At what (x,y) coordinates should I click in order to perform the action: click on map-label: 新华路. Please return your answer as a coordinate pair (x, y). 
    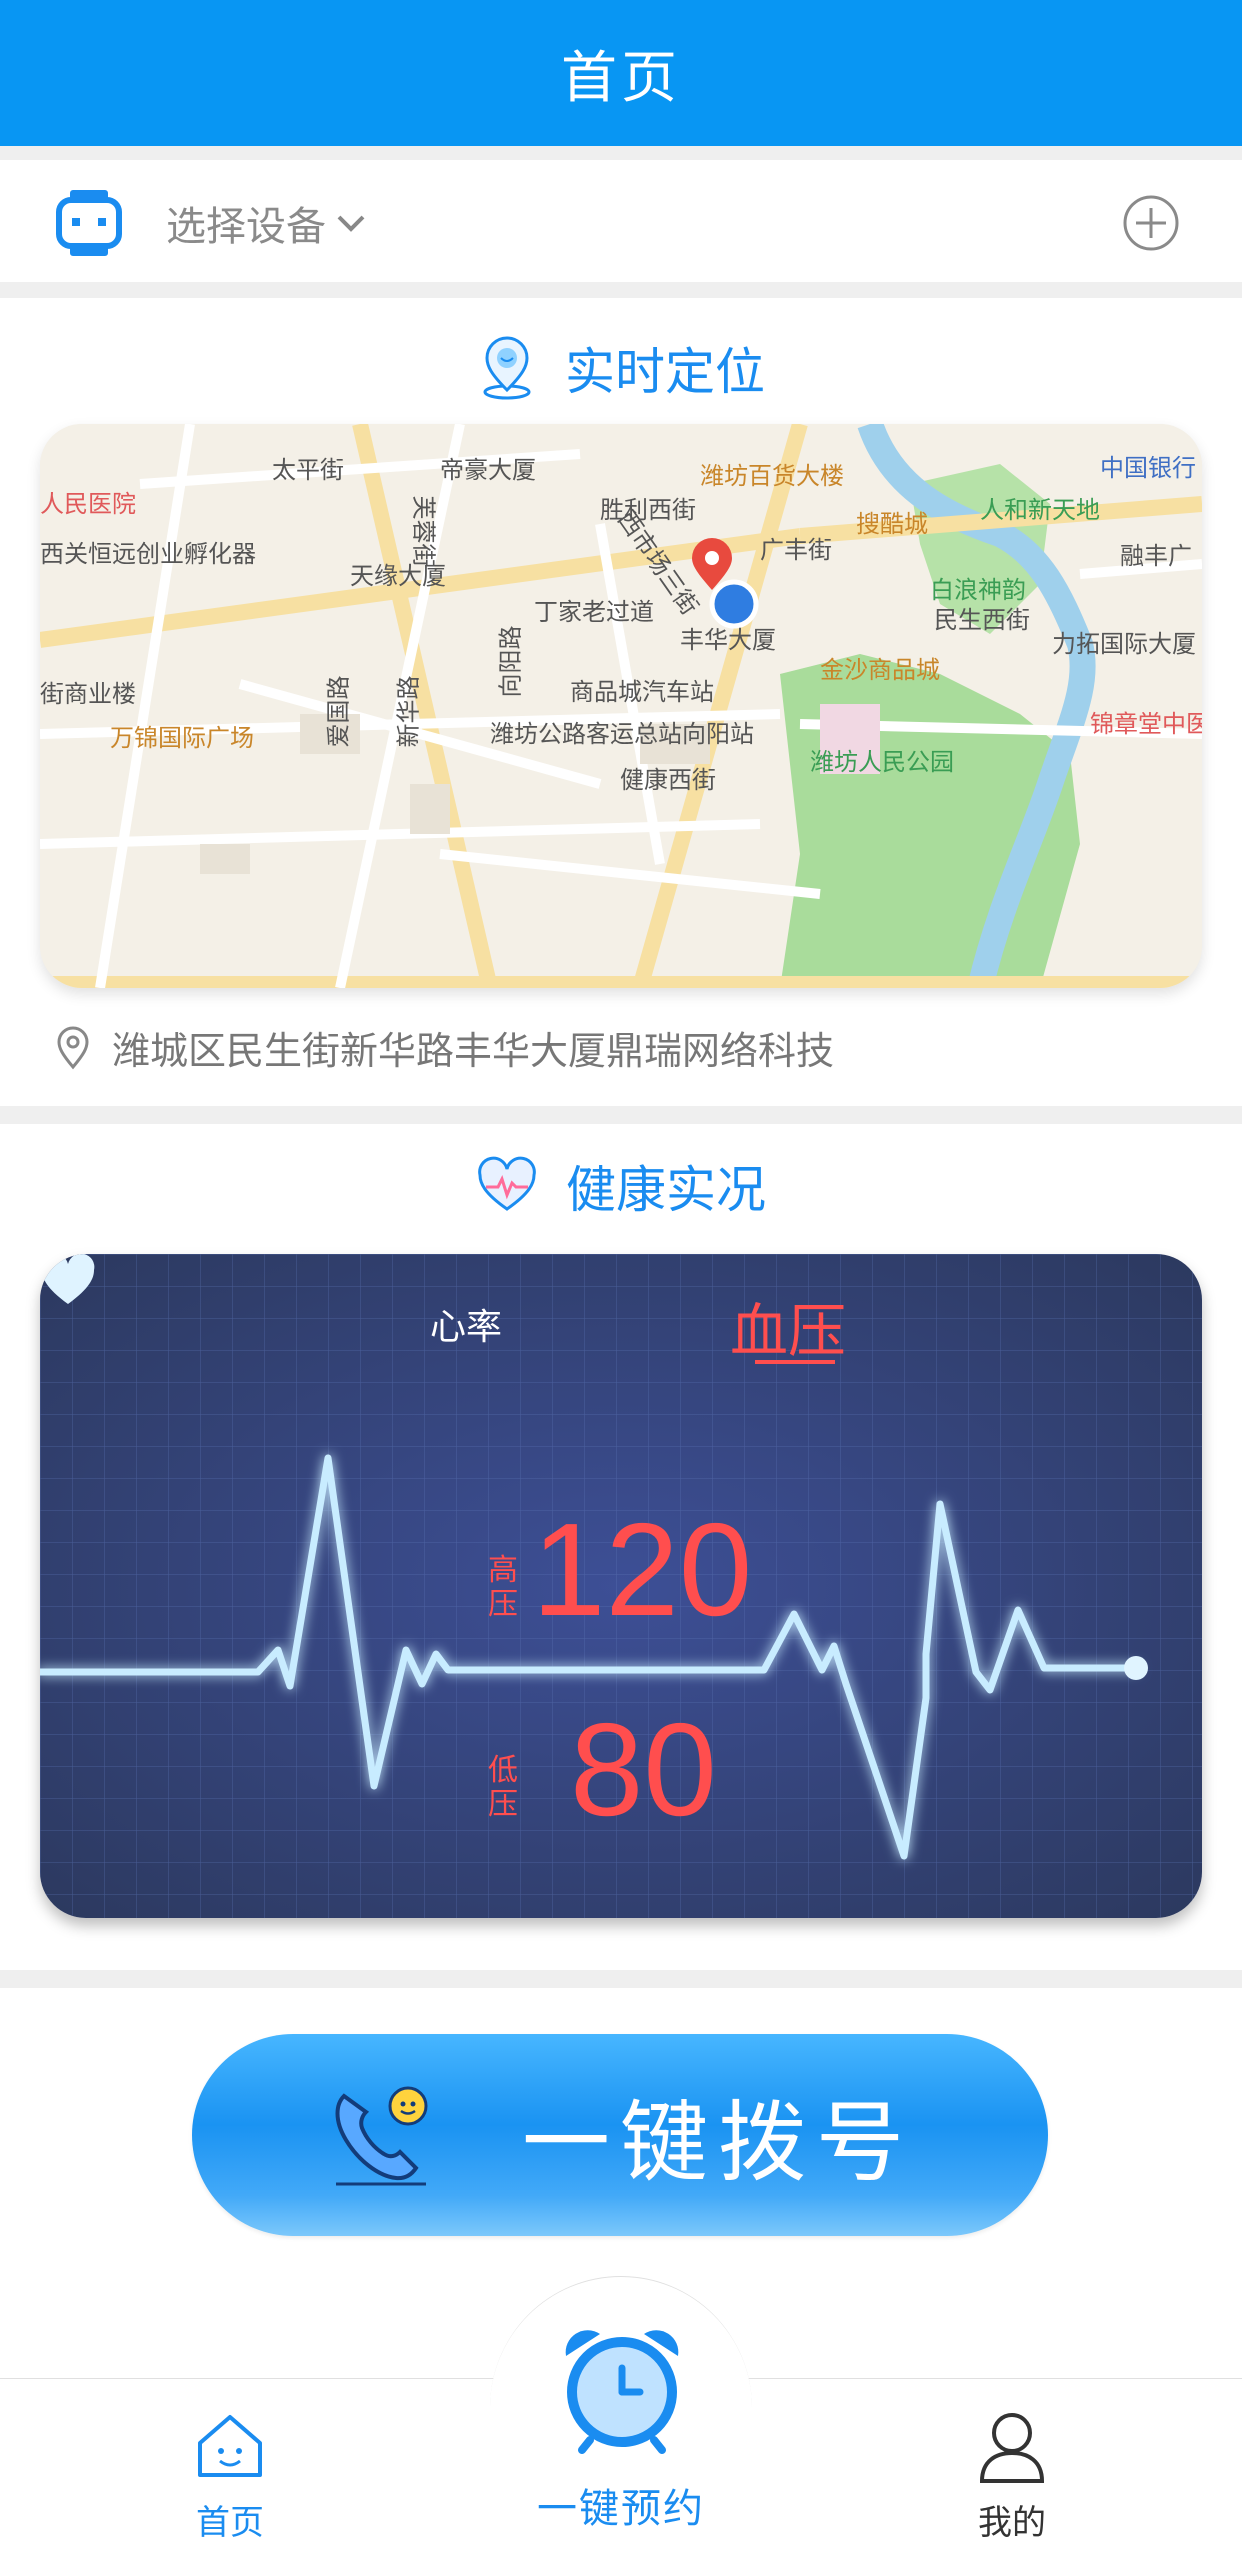
    Looking at the image, I should click on (408, 711).